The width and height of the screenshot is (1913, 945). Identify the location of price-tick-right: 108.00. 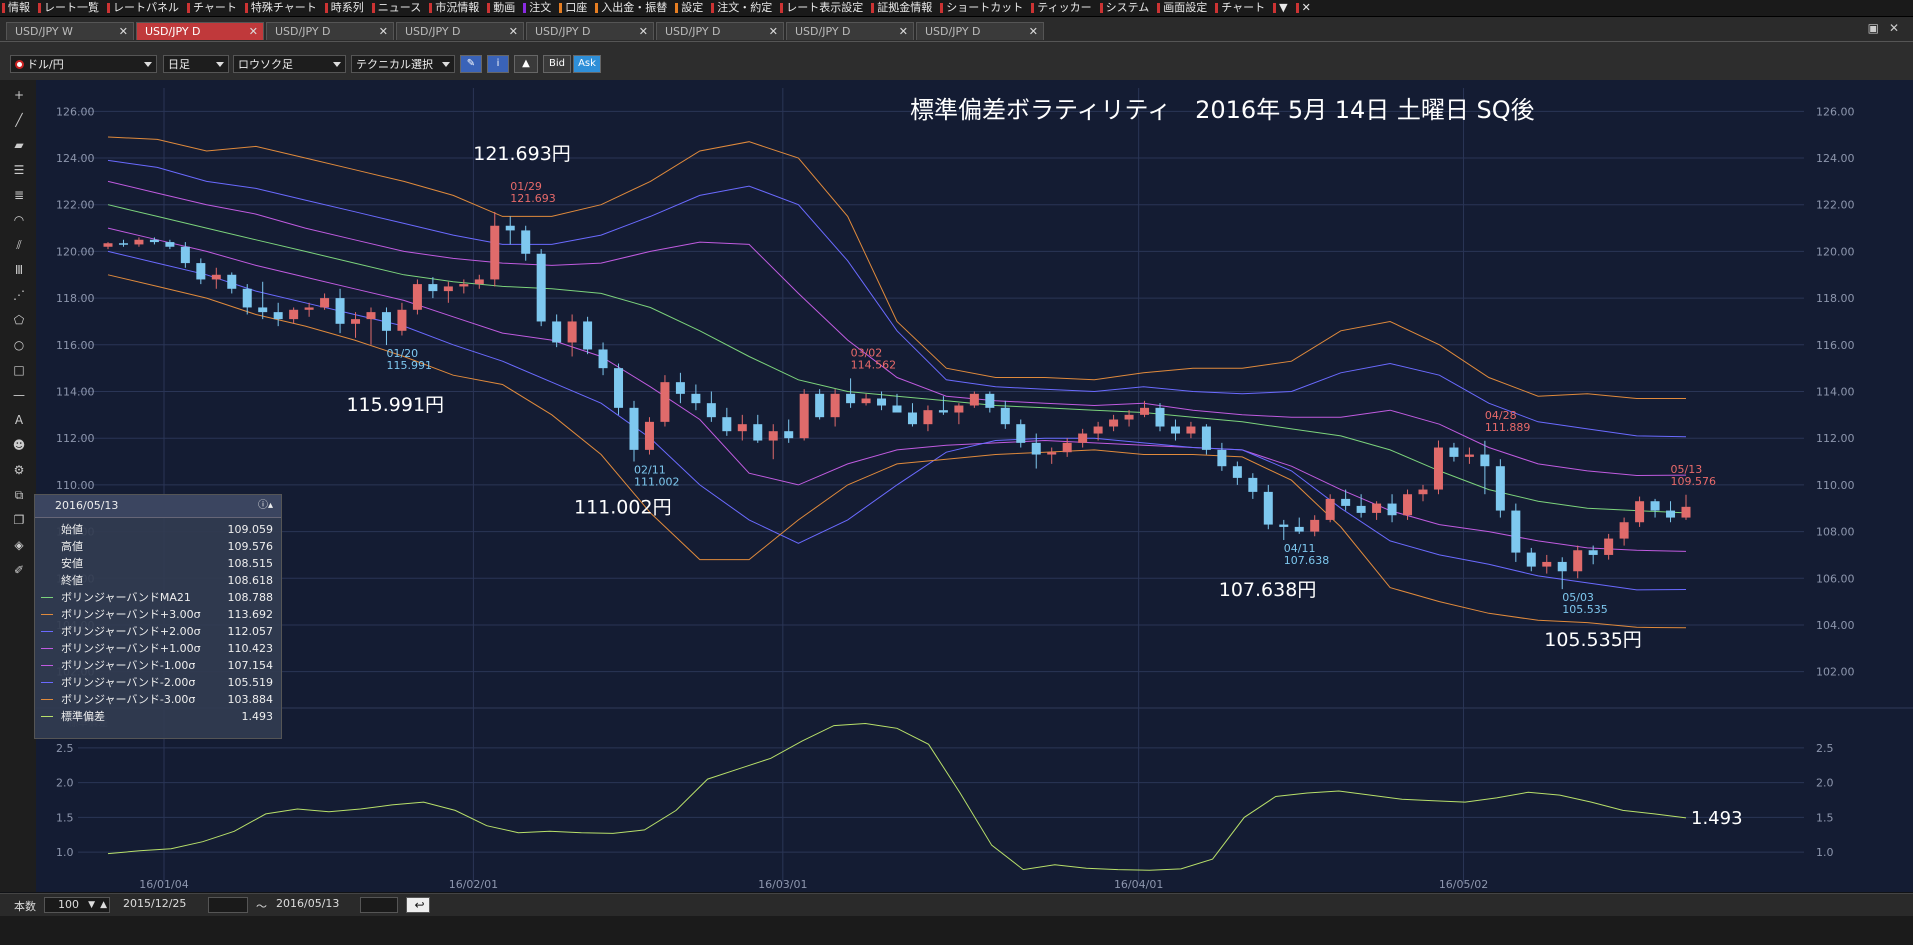
(1835, 532).